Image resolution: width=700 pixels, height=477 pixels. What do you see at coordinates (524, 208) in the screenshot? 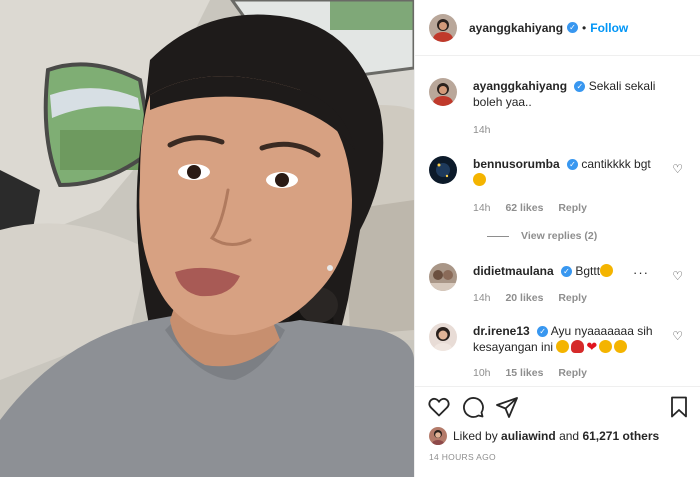
I see `comment-likes: 62 likes` at bounding box center [524, 208].